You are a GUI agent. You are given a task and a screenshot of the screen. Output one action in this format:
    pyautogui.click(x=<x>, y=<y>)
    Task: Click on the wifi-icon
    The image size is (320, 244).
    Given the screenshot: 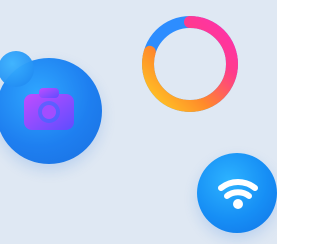 What is the action you would take?
    pyautogui.click(x=238, y=194)
    